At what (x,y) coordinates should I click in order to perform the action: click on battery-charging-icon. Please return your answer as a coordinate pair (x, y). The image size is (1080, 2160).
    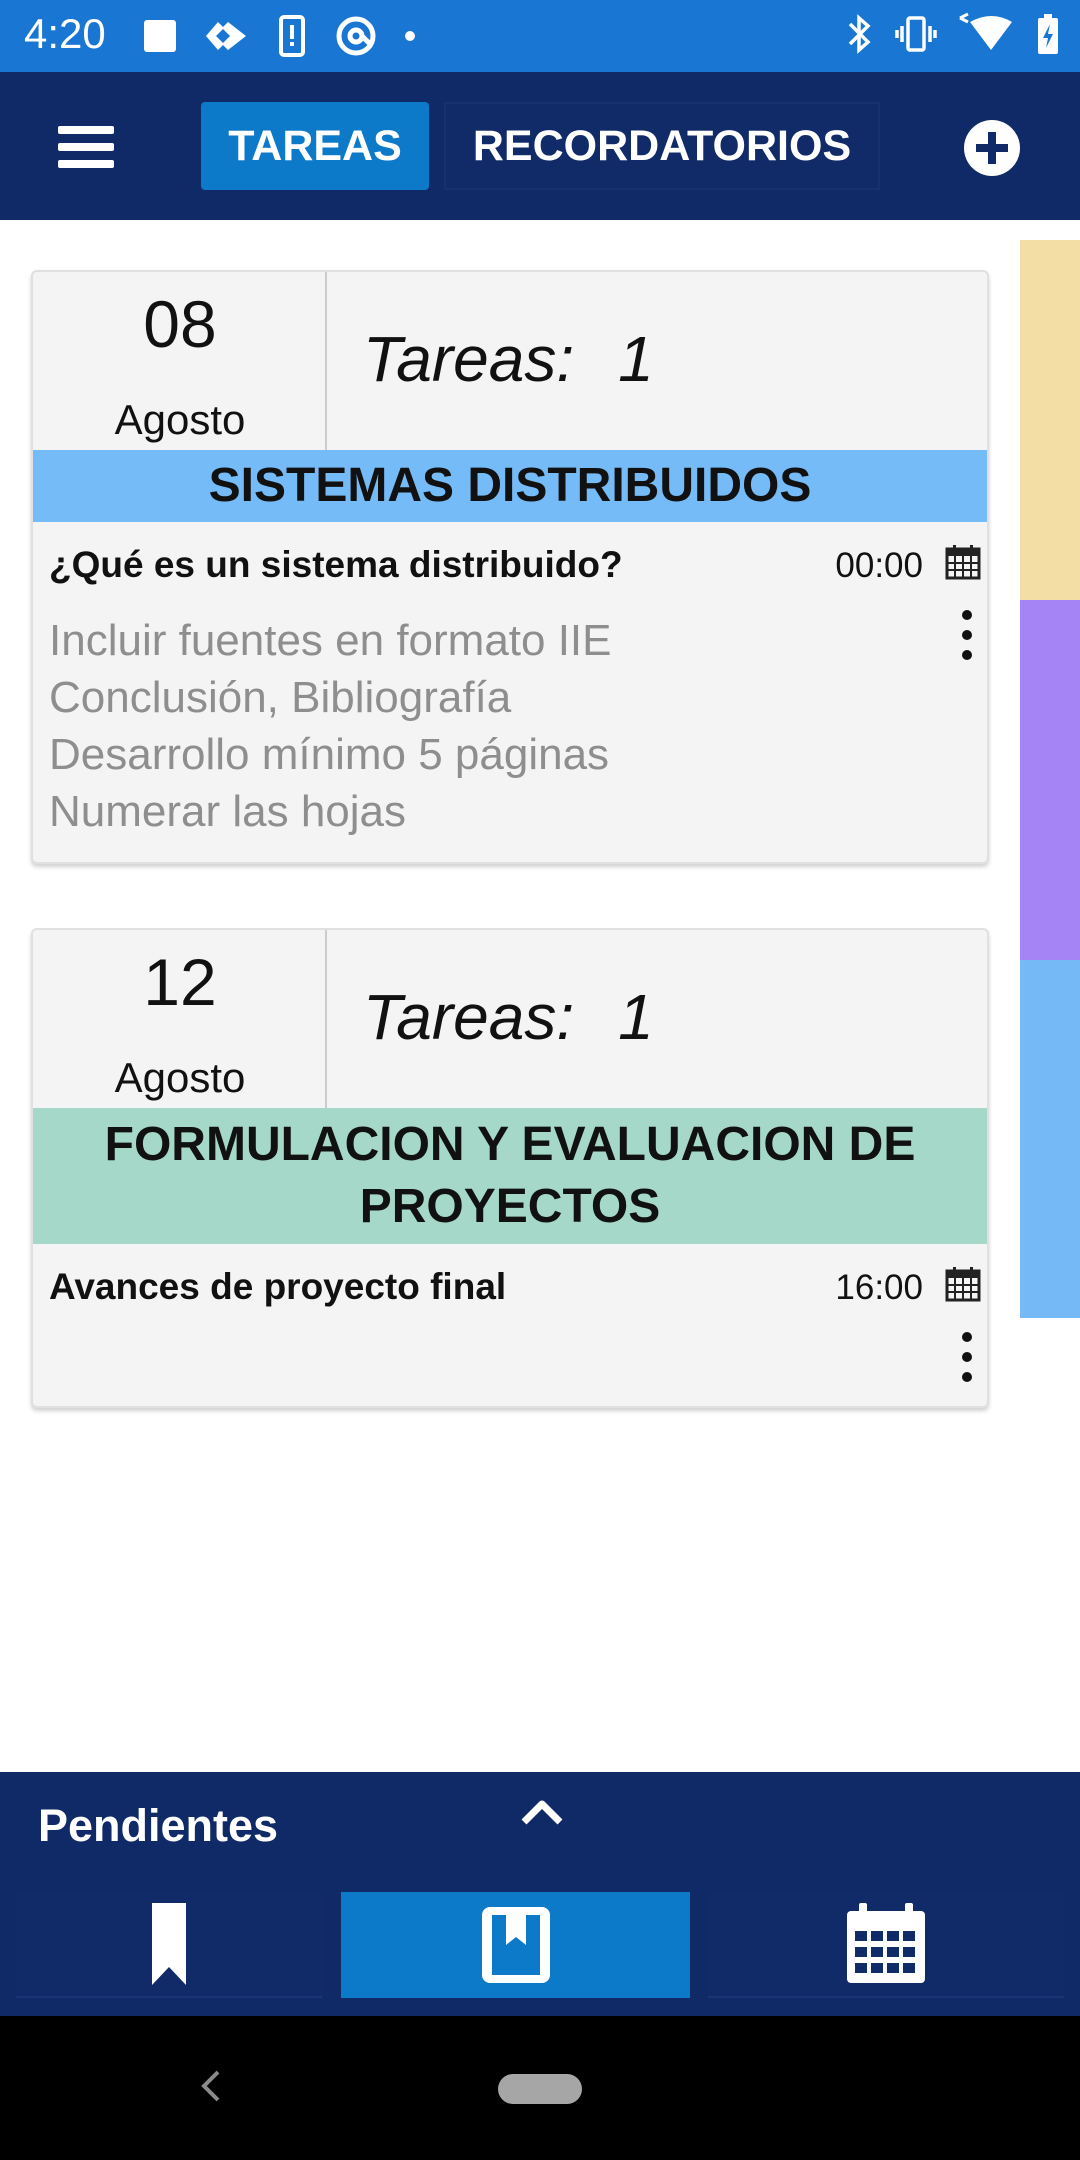
    Looking at the image, I should click on (1048, 34).